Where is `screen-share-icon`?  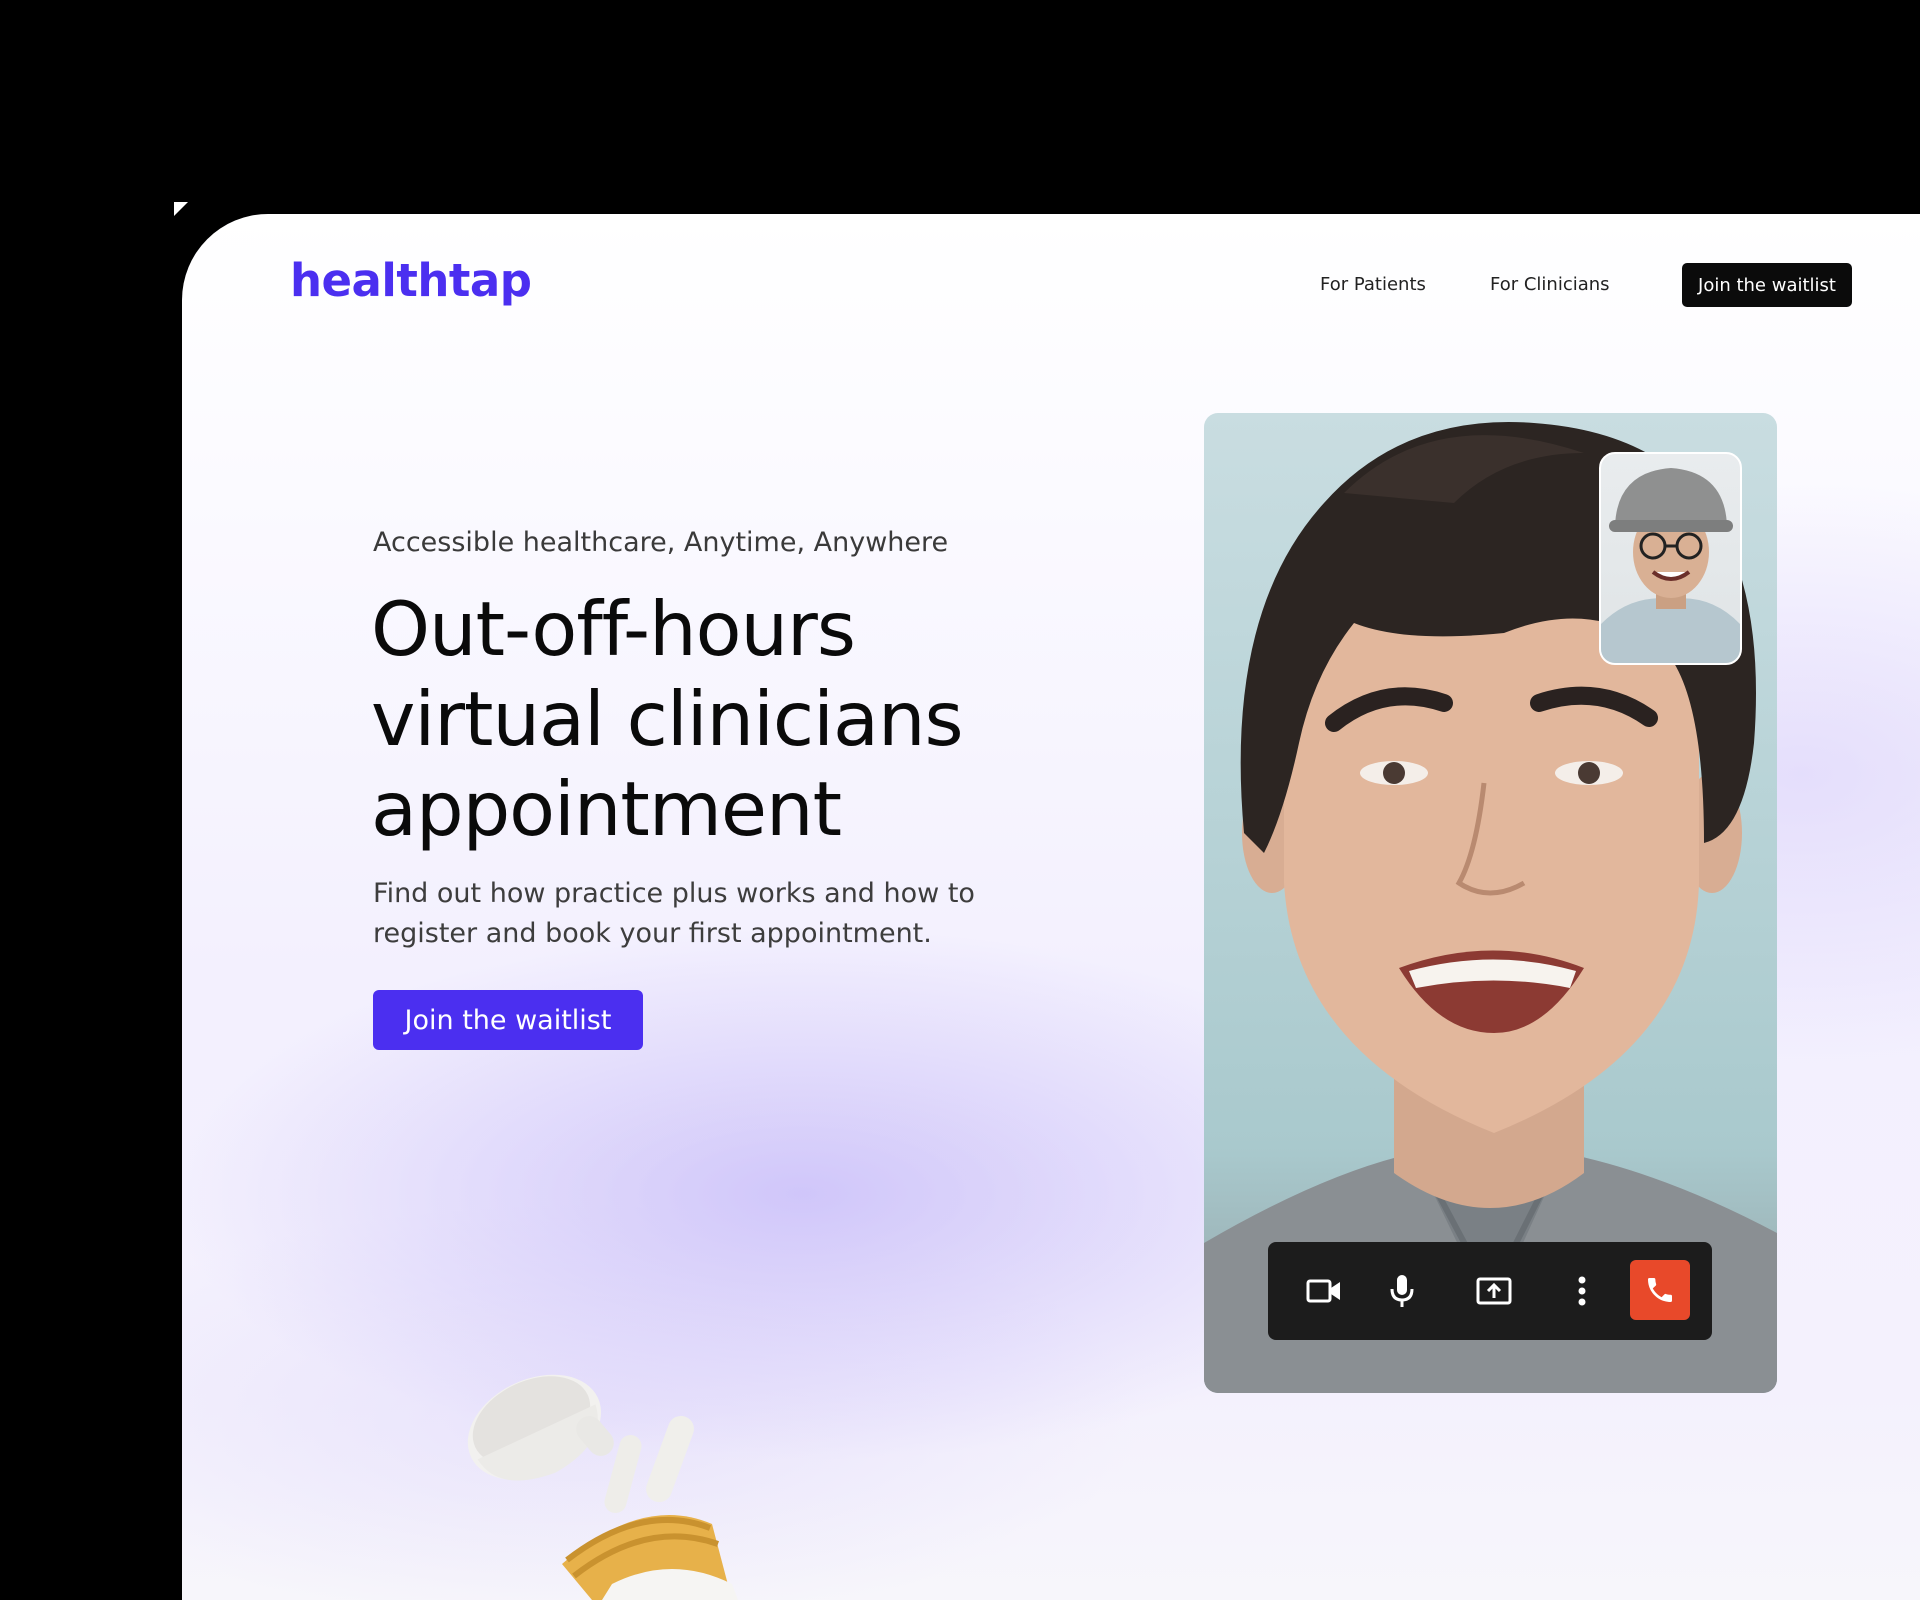
screen-share-icon is located at coordinates (1494, 1291).